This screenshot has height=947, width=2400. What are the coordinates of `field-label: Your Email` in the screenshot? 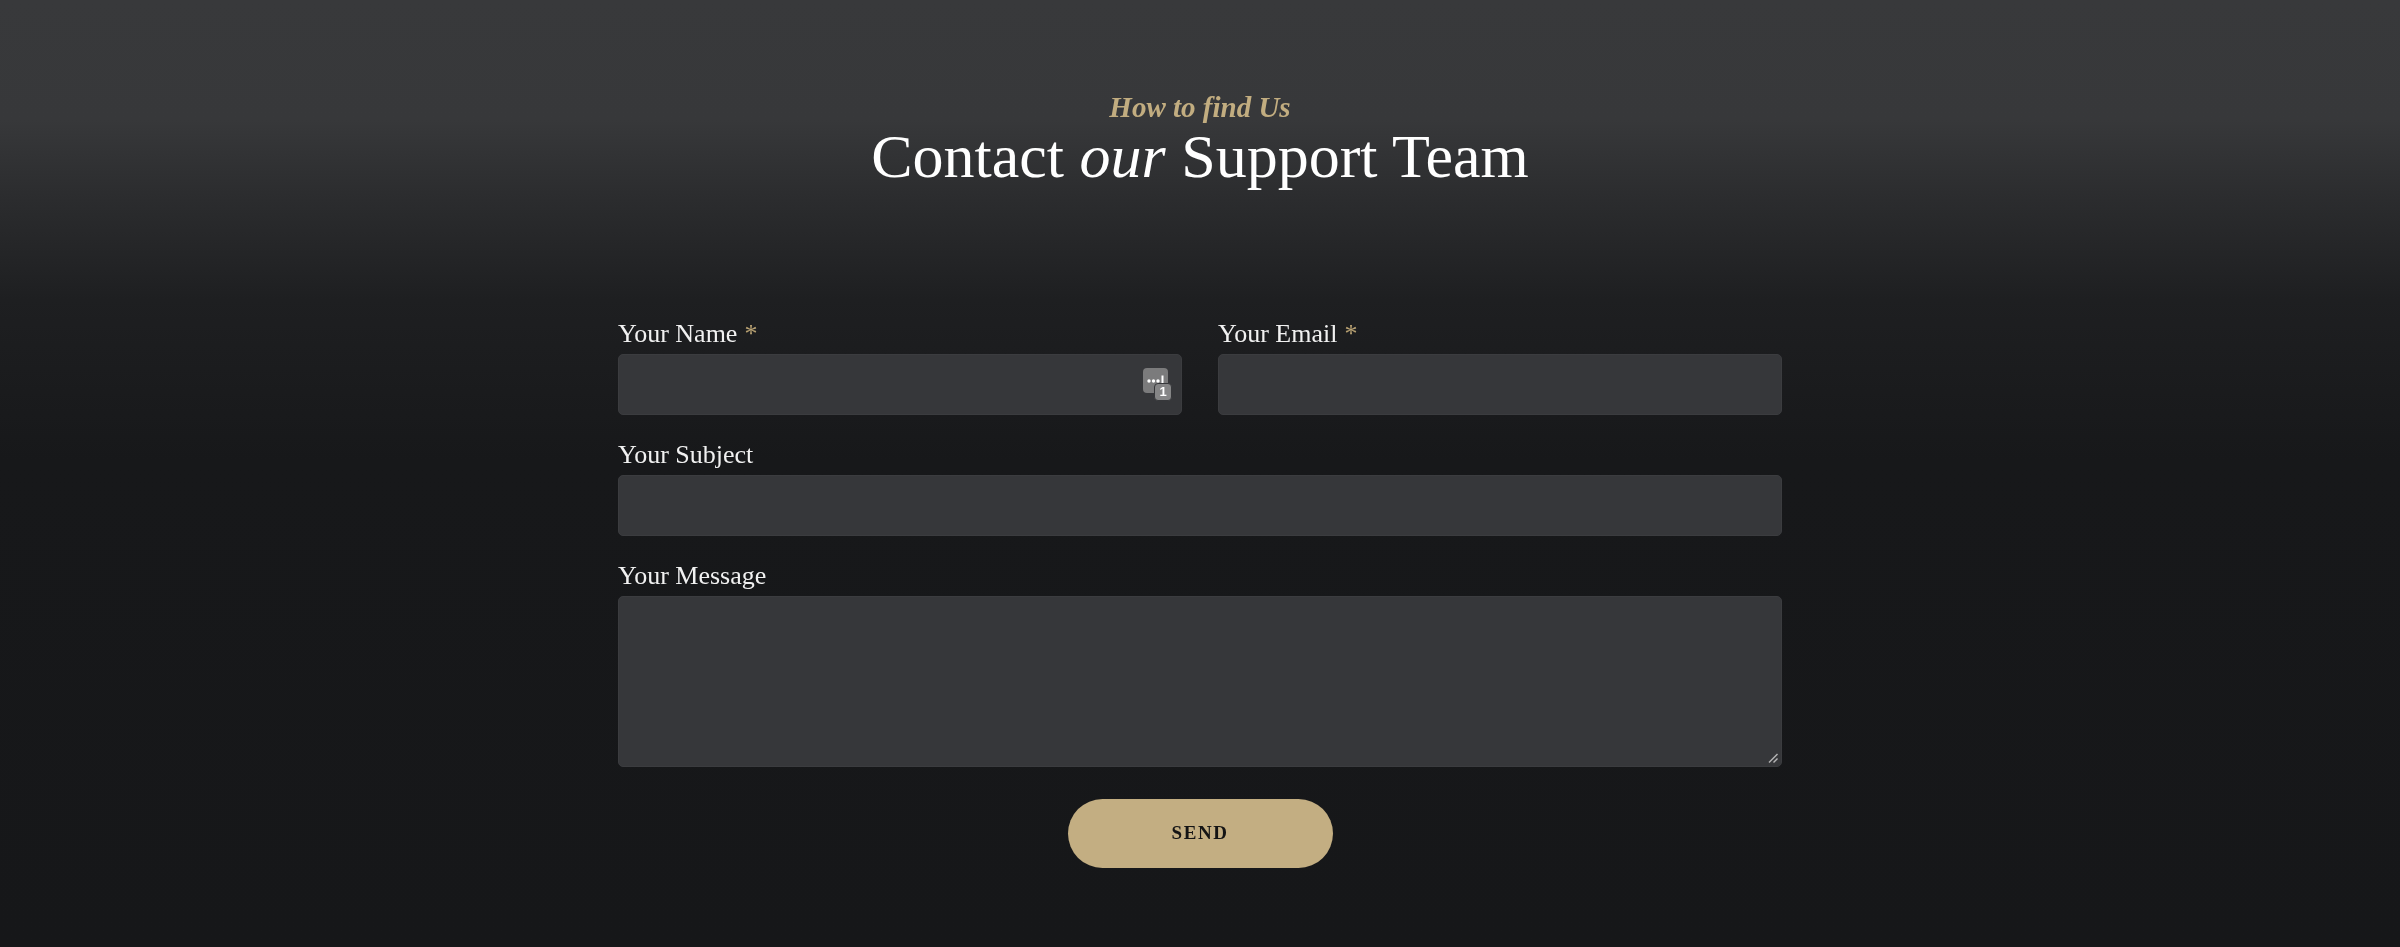 It's located at (1278, 334).